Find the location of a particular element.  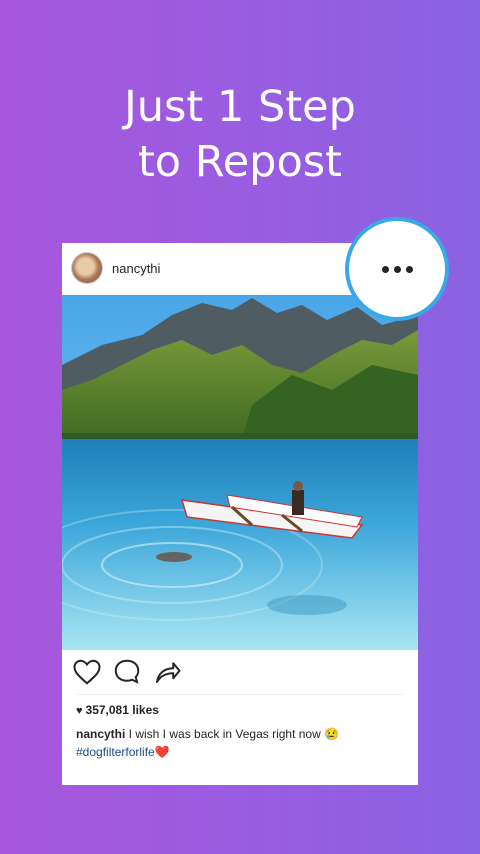

comment-icon is located at coordinates (127, 672).